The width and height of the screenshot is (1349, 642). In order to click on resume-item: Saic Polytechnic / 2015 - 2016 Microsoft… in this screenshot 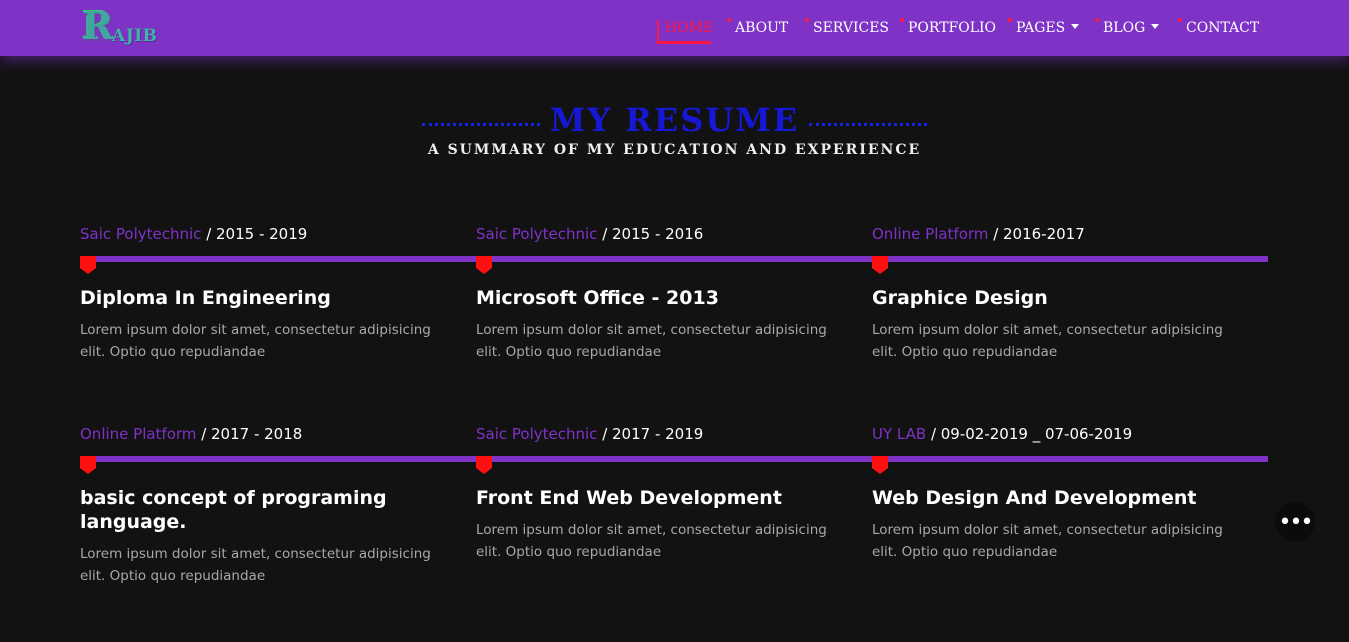, I will do `click(666, 292)`.